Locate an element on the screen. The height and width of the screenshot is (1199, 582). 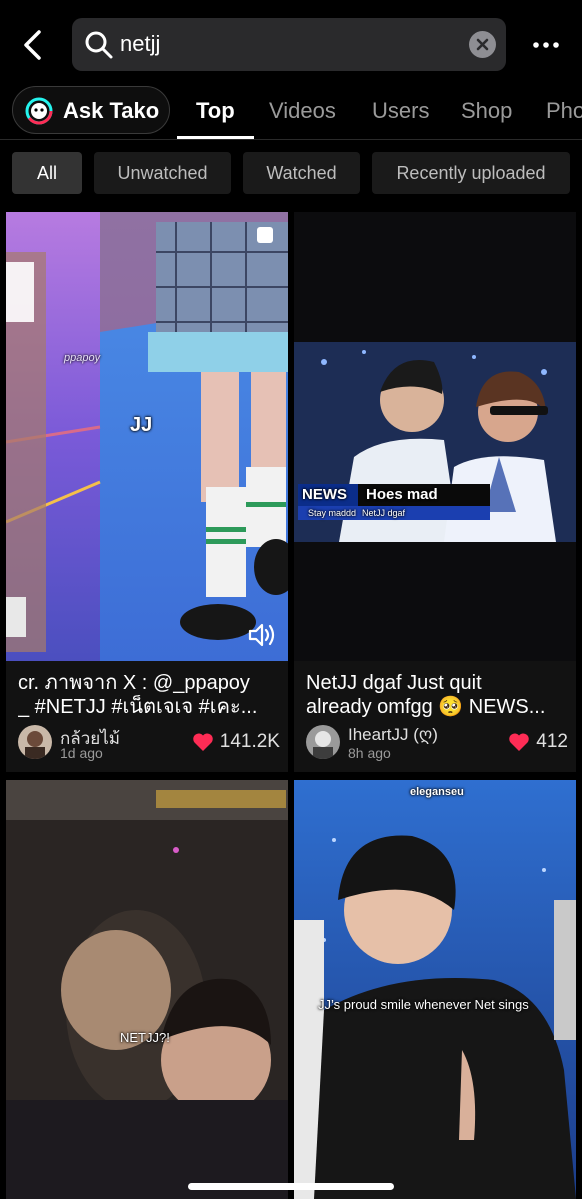
news-sub-left: Stay maddd is located at coordinates (332, 513).